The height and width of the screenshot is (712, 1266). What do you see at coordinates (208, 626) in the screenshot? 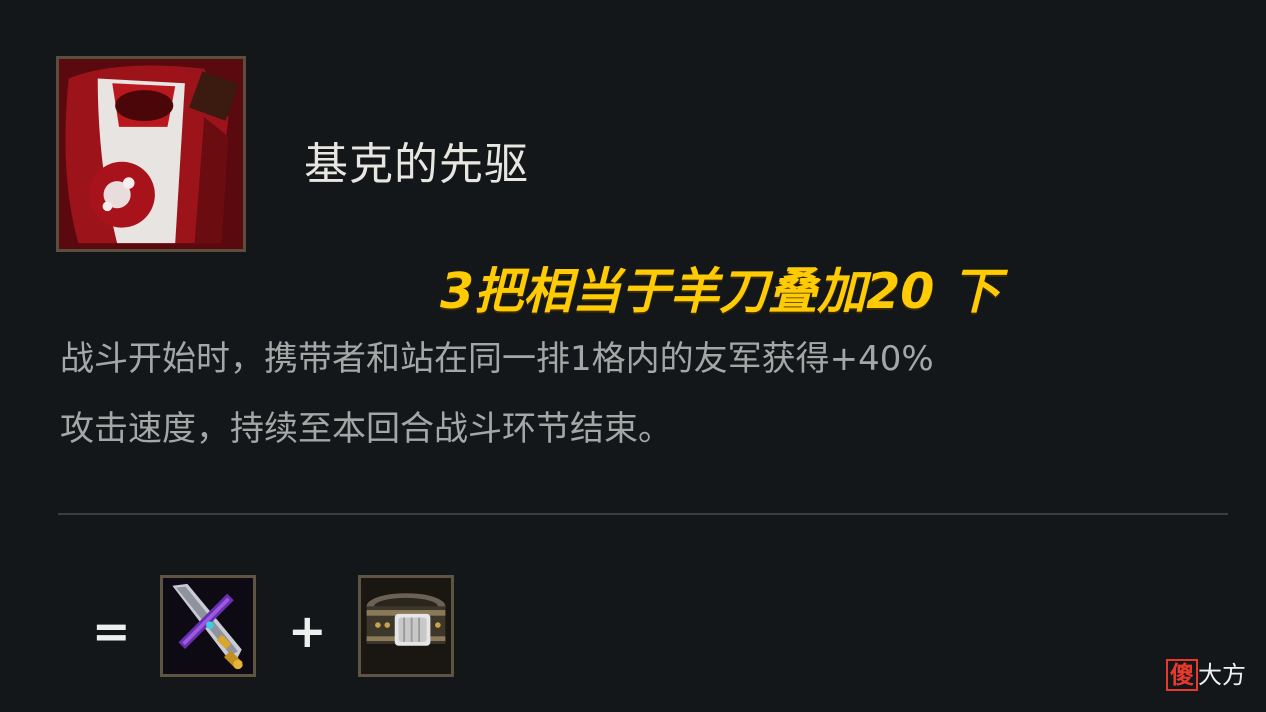
I see `recurve-bow-icon` at bounding box center [208, 626].